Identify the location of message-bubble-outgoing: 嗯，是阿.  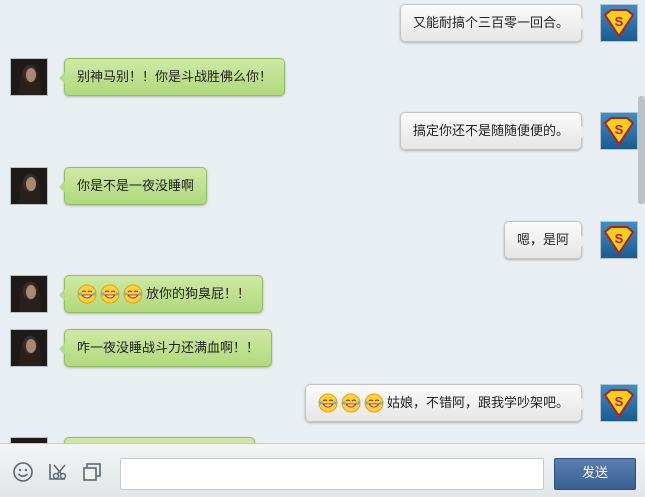
(545, 240).